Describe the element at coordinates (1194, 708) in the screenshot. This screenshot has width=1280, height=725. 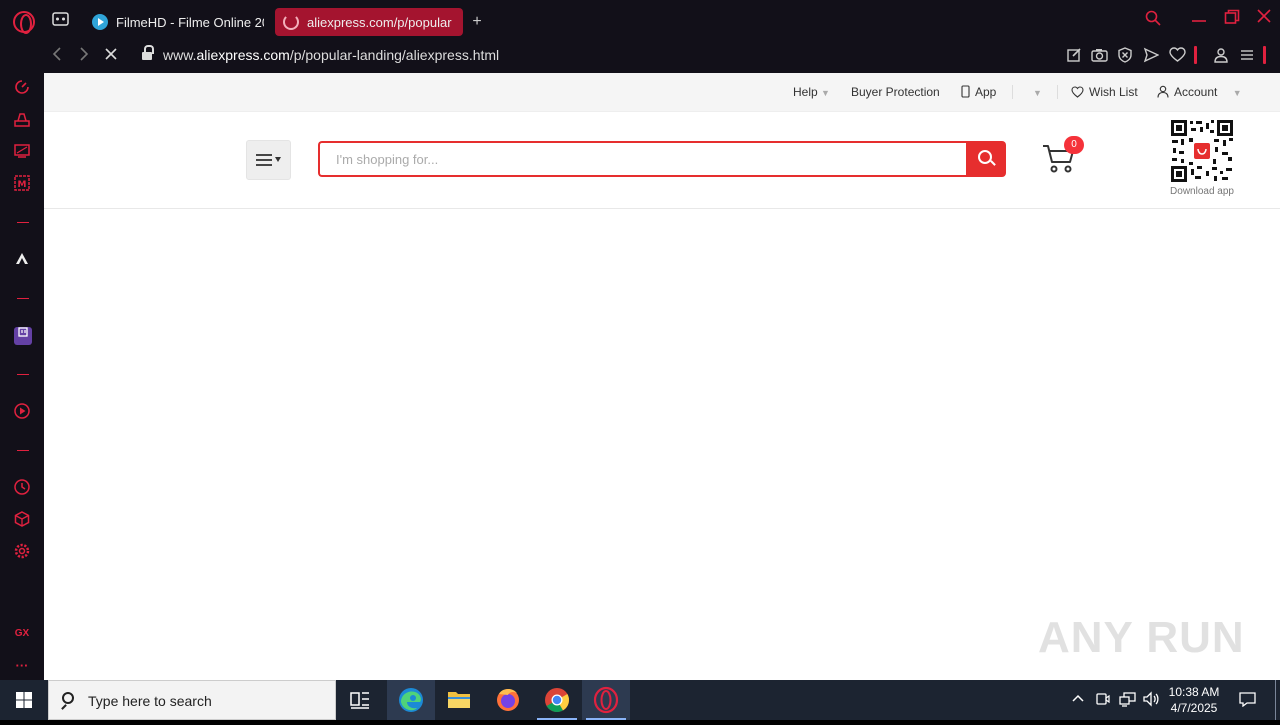
I see `clock-date: 4/7/2025` at that location.